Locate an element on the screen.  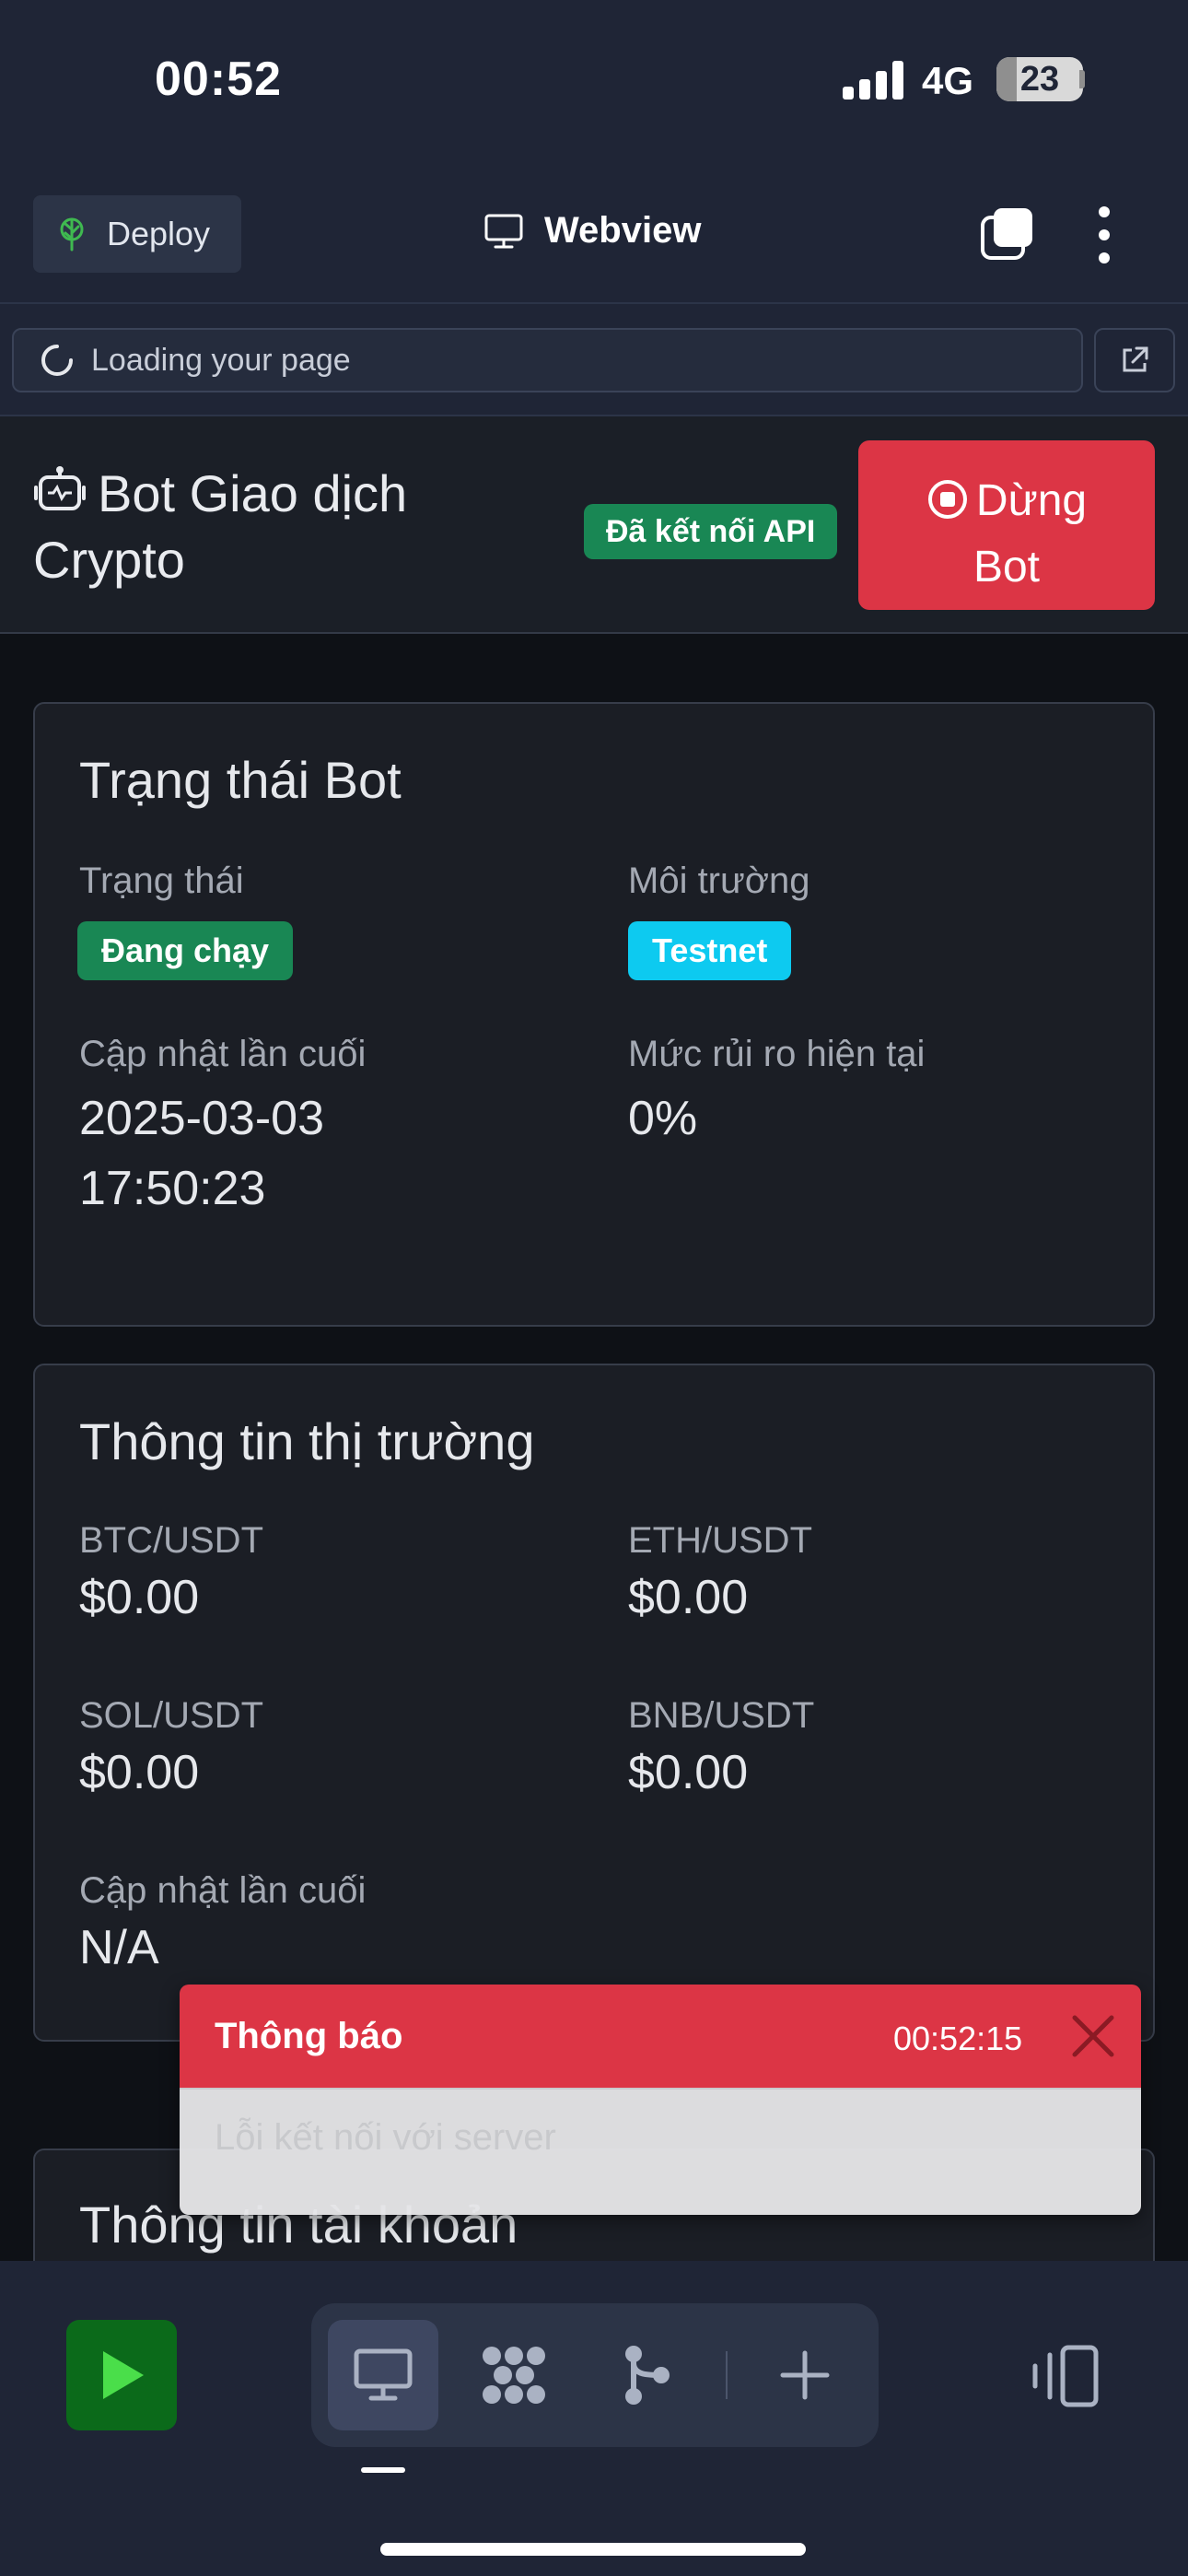
git-icon is located at coordinates (647, 2375).